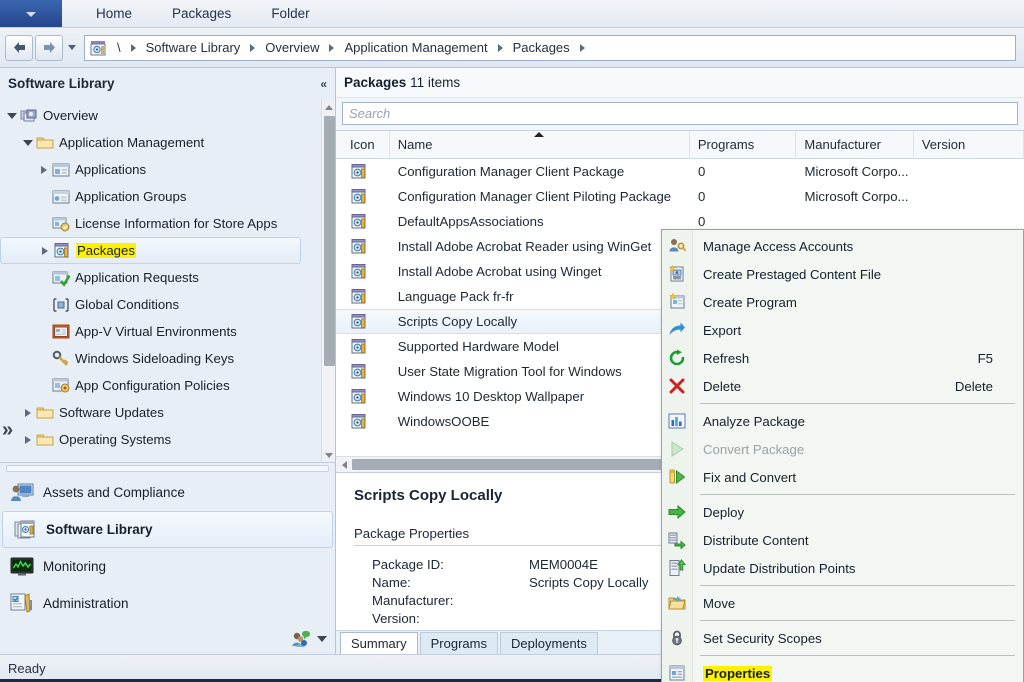 This screenshot has width=1024, height=682. What do you see at coordinates (61, 278) in the screenshot?
I see `app-requests-icon` at bounding box center [61, 278].